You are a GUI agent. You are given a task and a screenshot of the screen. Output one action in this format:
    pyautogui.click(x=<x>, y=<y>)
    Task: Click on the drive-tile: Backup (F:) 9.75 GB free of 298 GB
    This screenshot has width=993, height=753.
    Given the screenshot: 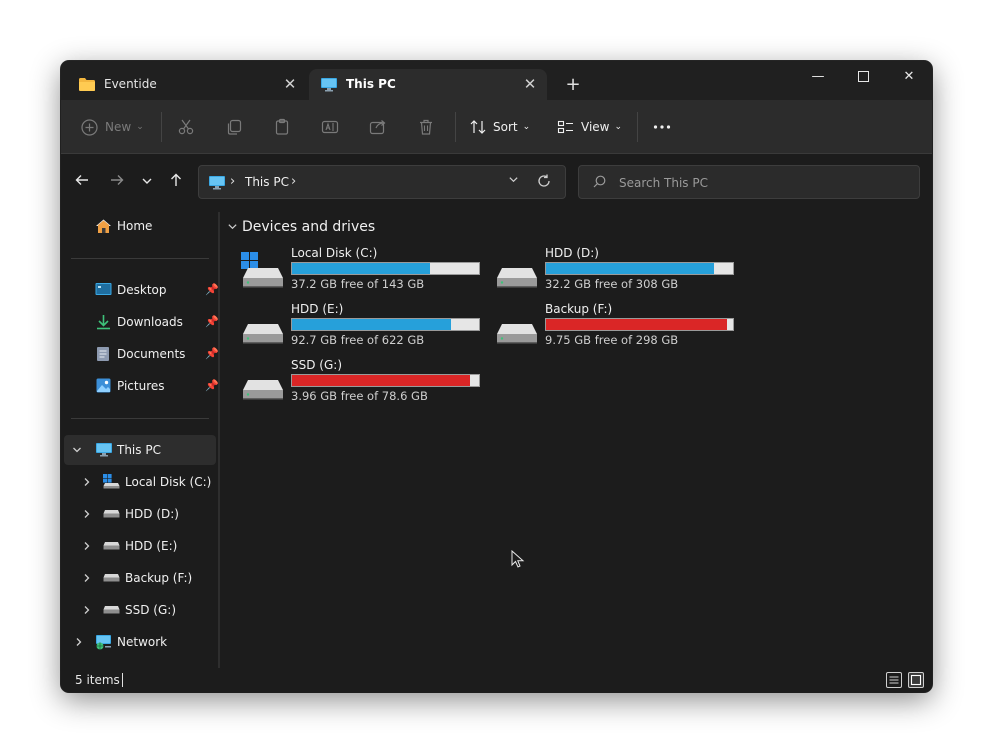 What is the action you would take?
    pyautogui.click(x=617, y=327)
    